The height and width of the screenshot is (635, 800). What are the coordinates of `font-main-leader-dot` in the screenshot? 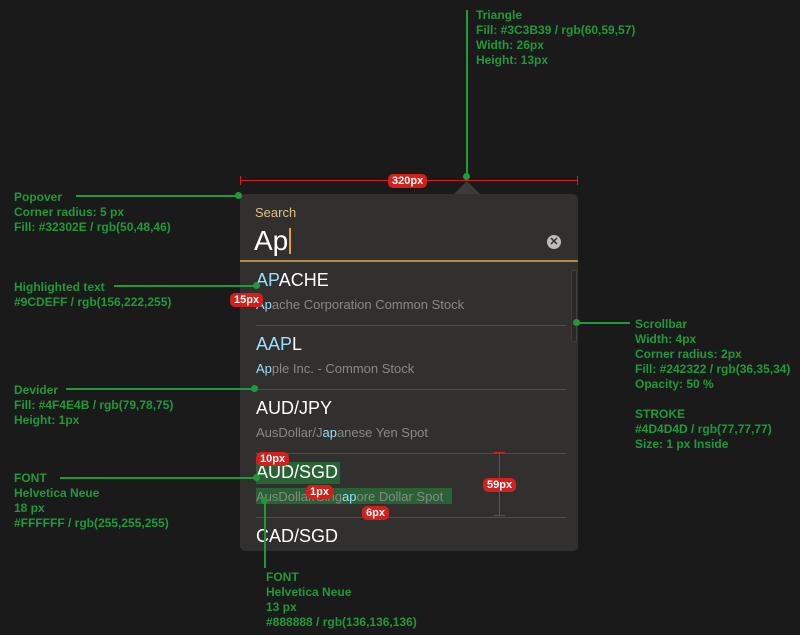 It's located at (256, 477).